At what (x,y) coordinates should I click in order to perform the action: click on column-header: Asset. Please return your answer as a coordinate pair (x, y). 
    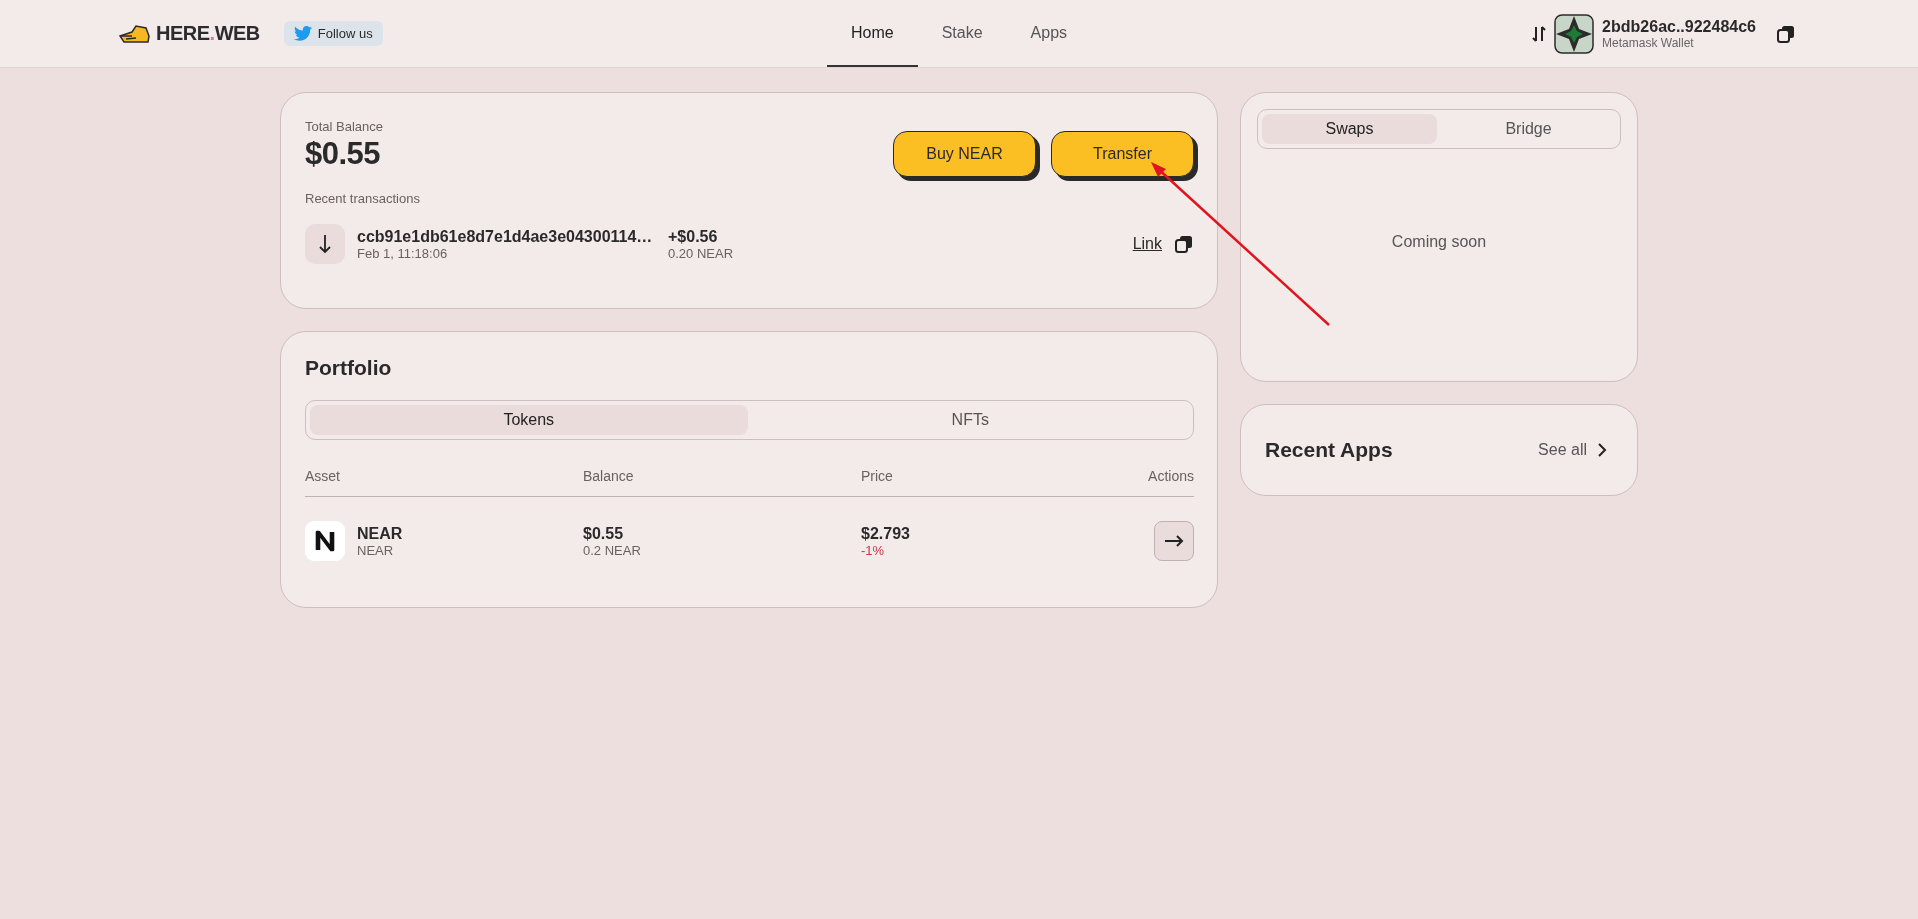
    Looking at the image, I should click on (323, 476).